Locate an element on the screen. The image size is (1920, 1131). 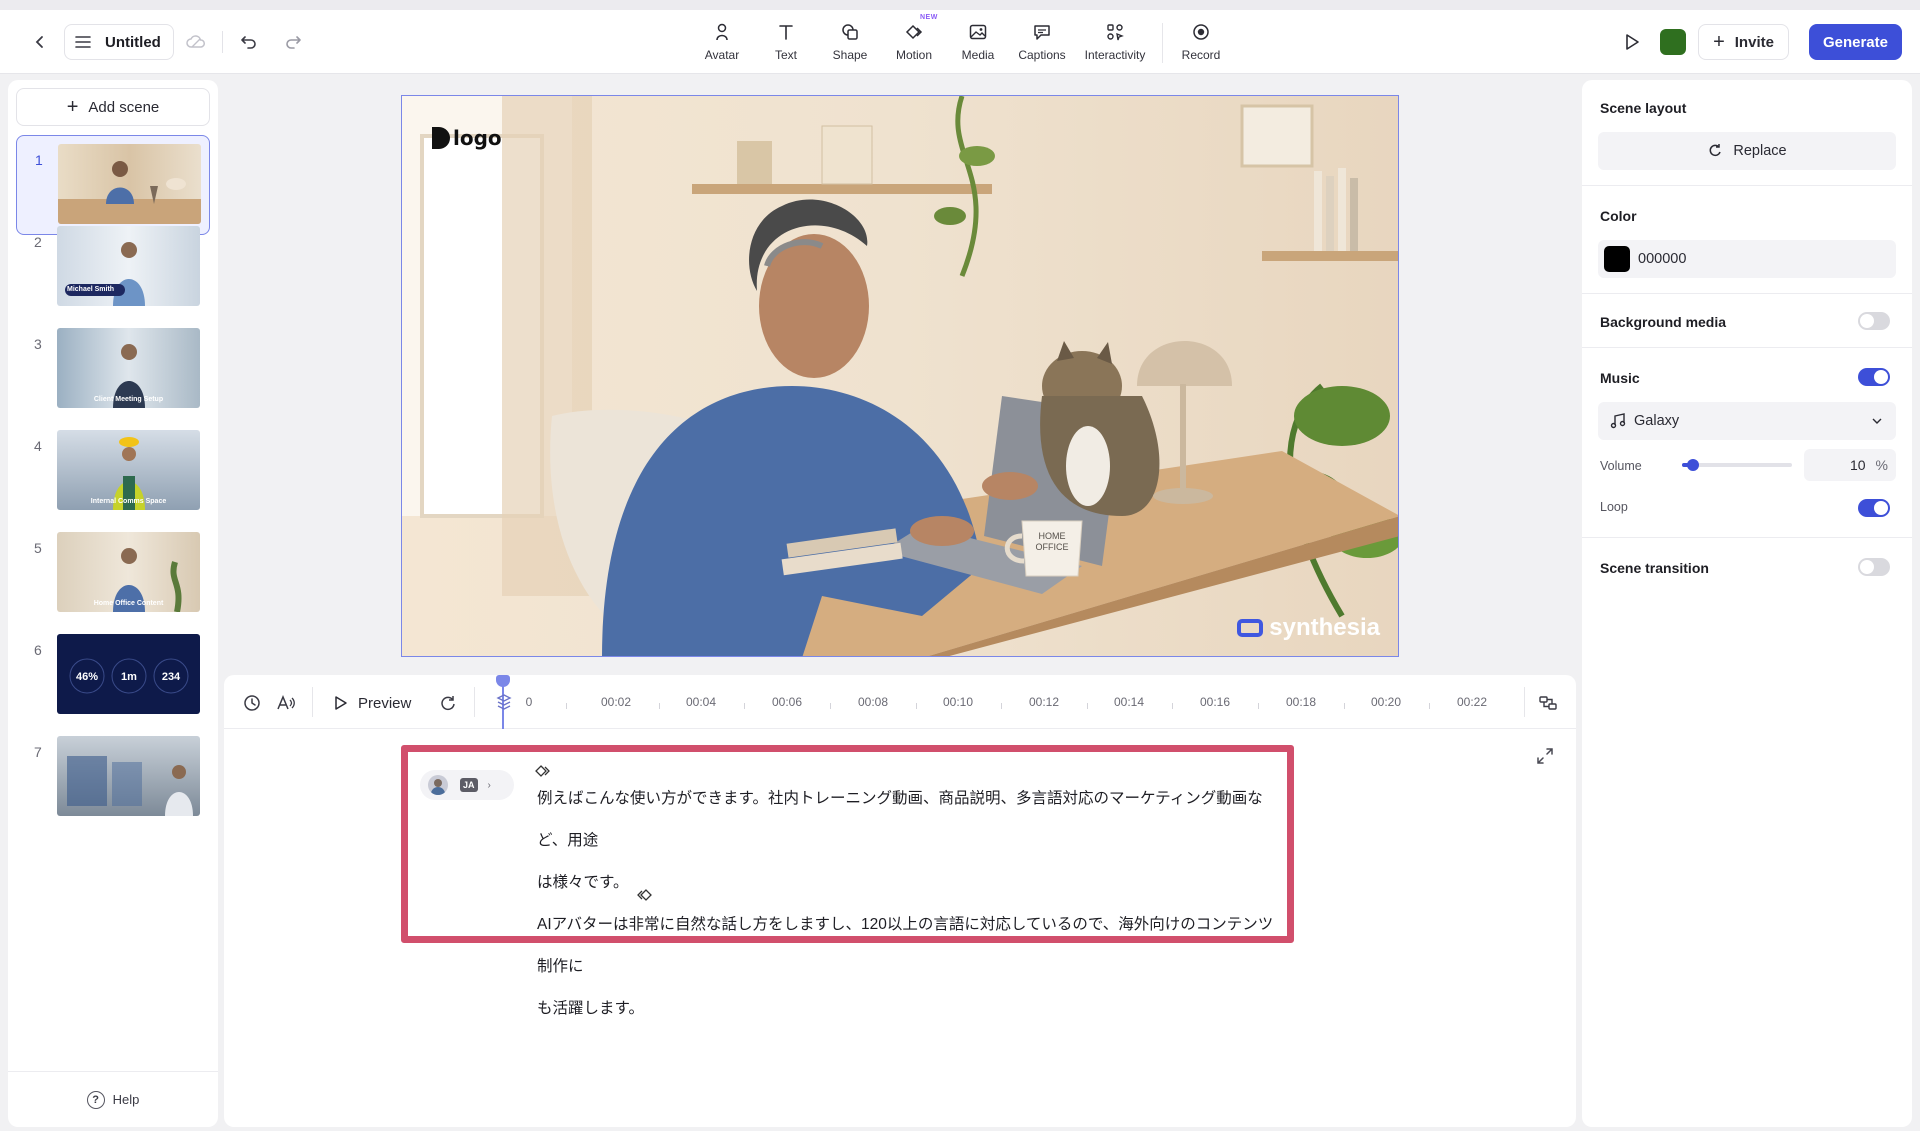
logo-placeholder: logo is located at coordinates (467, 138).